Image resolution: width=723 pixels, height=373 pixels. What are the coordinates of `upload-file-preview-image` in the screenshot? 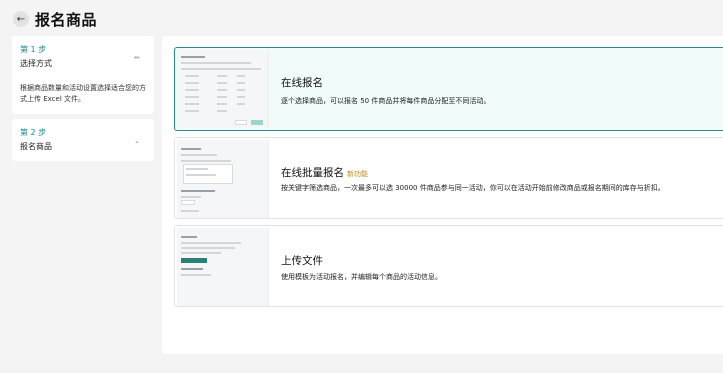 It's located at (223, 267).